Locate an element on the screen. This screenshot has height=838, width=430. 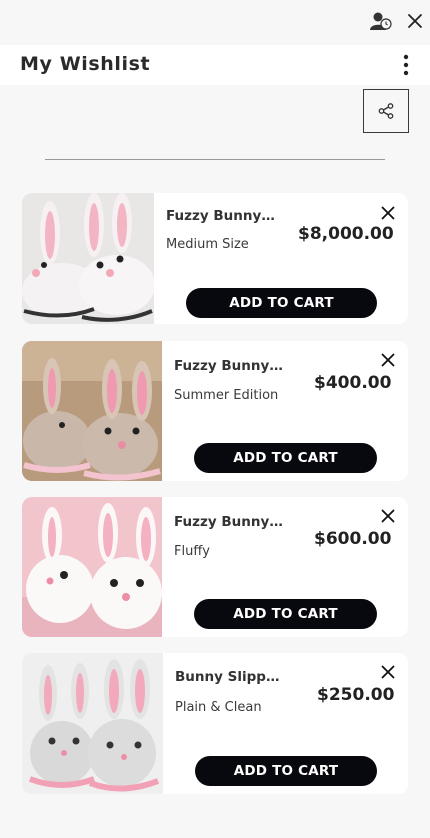
item-variant: Fluffy is located at coordinates (192, 551).